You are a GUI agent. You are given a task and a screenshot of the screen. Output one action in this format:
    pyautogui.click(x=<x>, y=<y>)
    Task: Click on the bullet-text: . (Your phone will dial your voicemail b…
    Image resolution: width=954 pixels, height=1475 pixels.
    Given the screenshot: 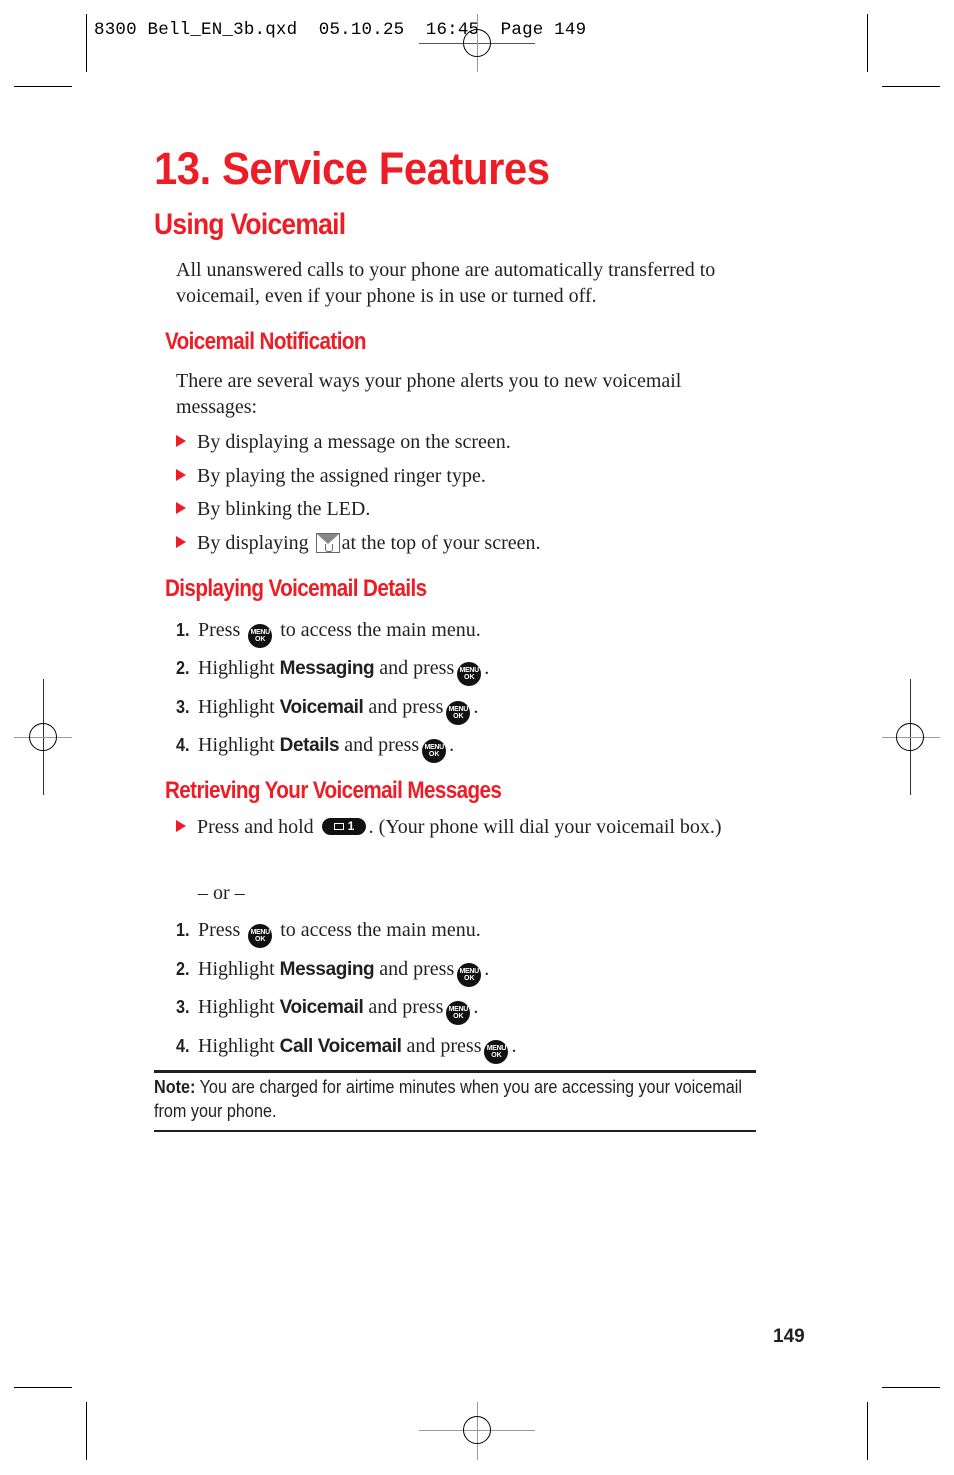 What is the action you would take?
    pyautogui.click(x=545, y=827)
    